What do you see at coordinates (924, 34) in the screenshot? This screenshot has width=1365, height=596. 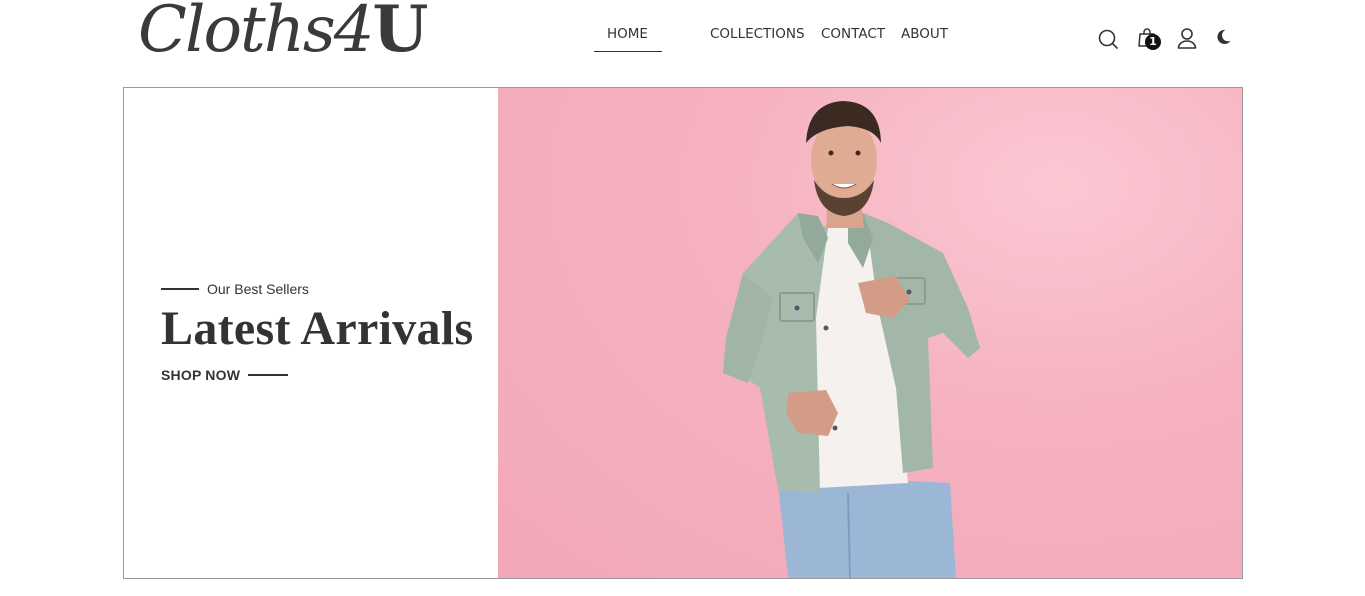 I see `nav-about: ABOUT` at bounding box center [924, 34].